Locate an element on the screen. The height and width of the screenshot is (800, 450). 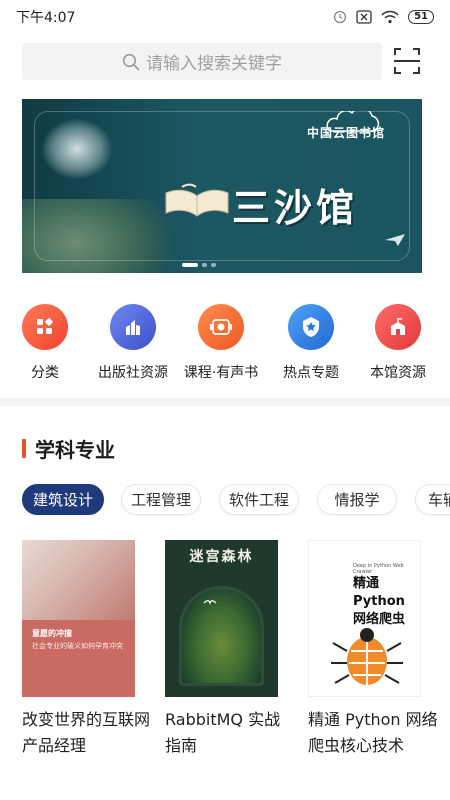
status-time: 下午4:07 is located at coordinates (46, 18).